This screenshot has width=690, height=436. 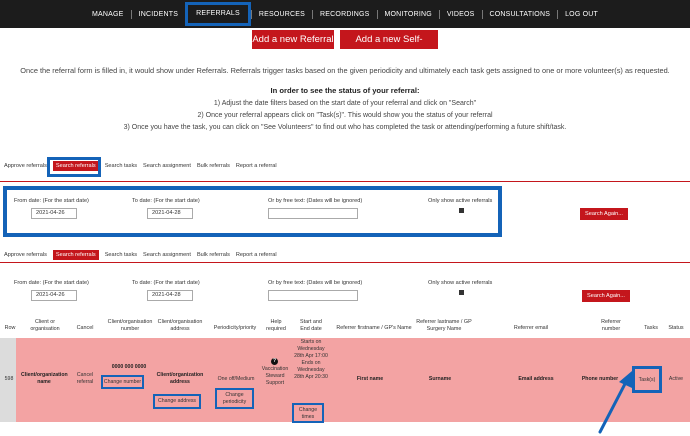 I want to click on free-text-input, so click(x=313, y=295).